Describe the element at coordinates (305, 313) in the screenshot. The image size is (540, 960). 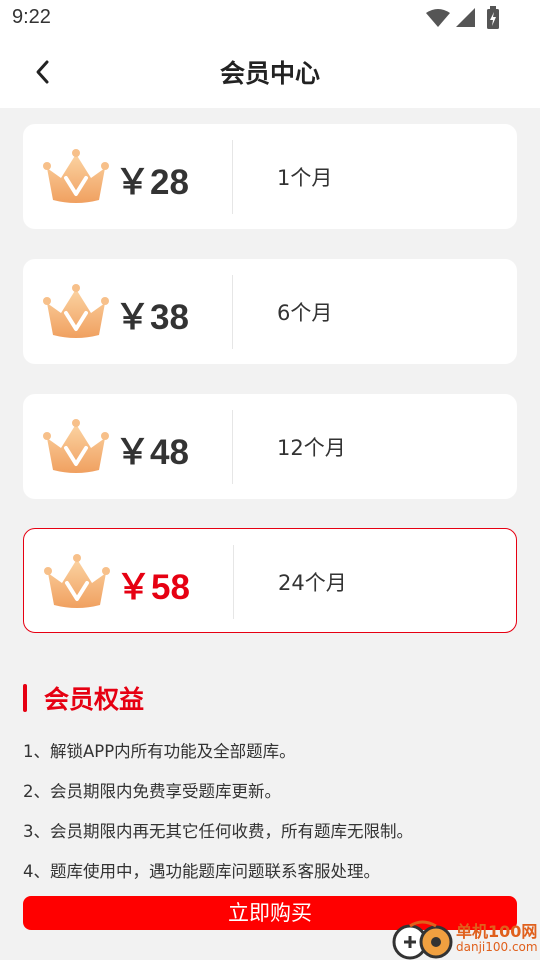
I see `plan-duration: 6个月` at that location.